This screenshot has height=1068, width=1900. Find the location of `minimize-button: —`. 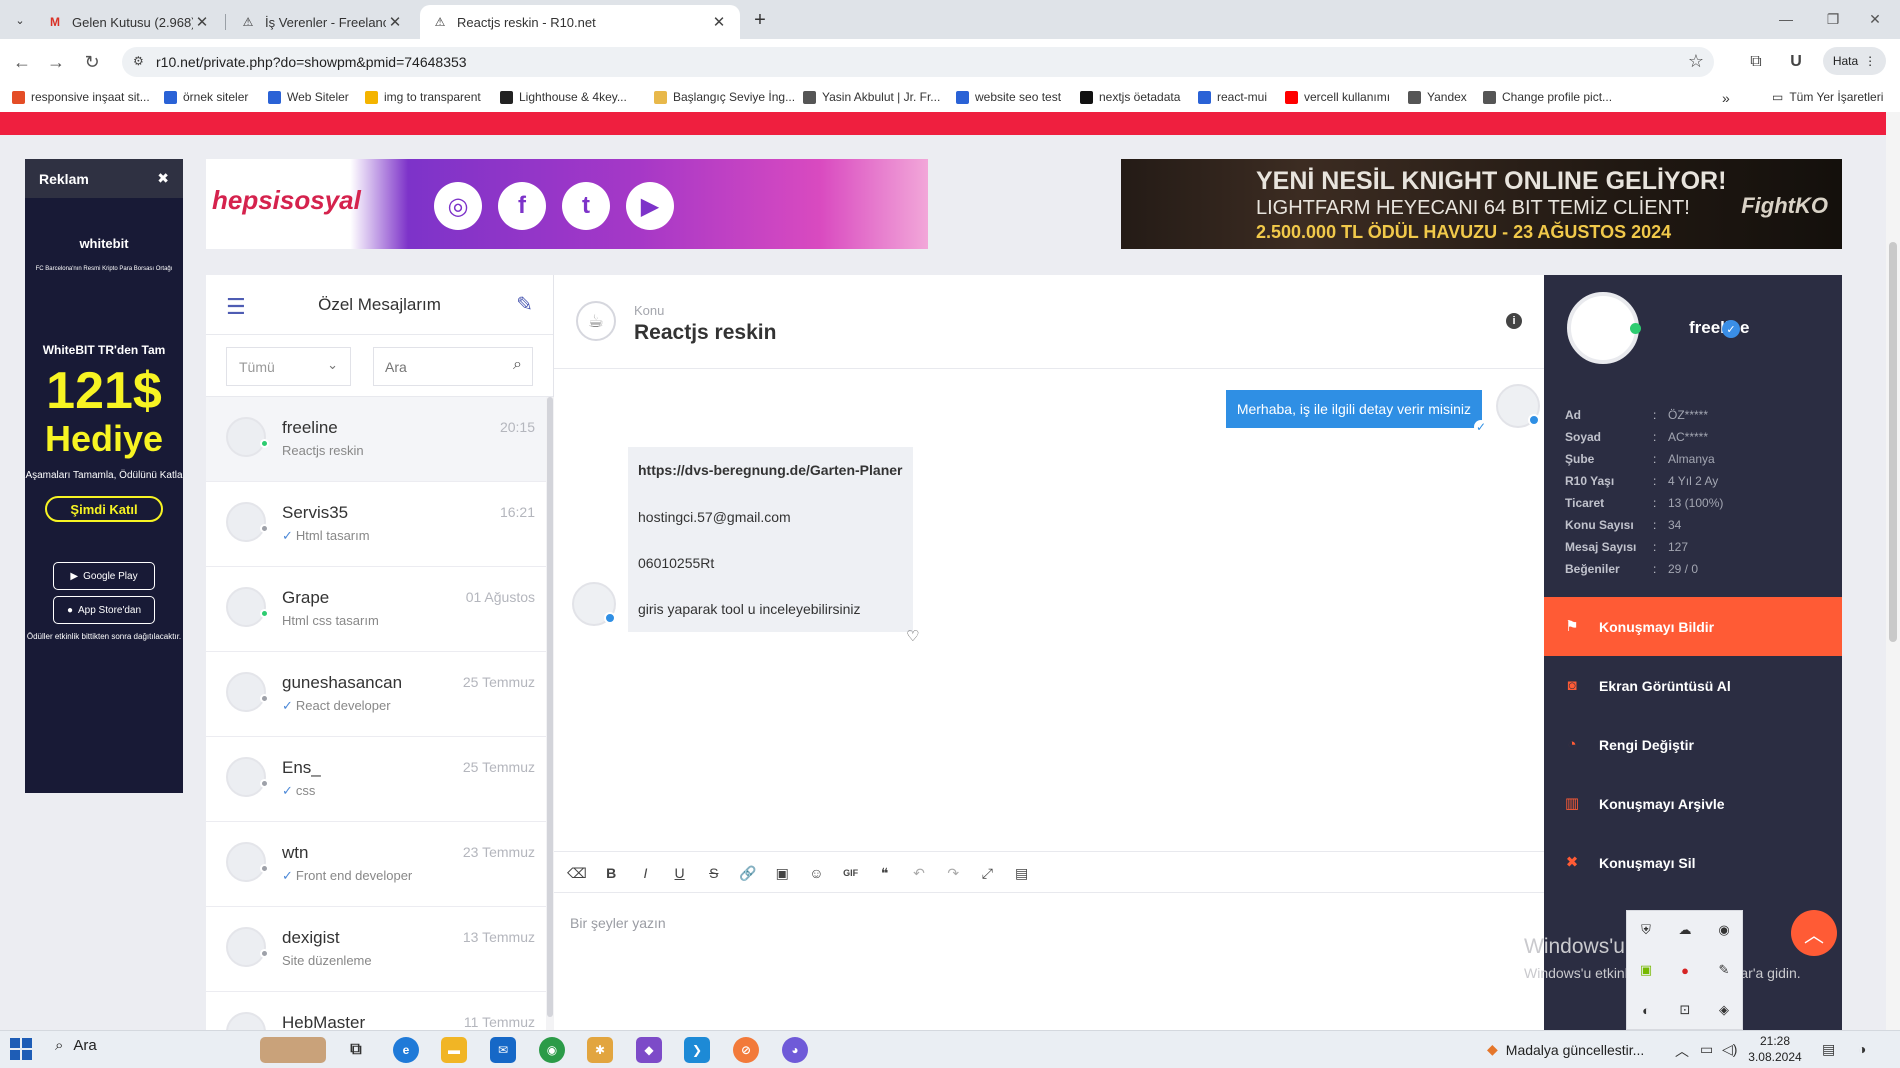

minimize-button: — is located at coordinates (1786, 19).